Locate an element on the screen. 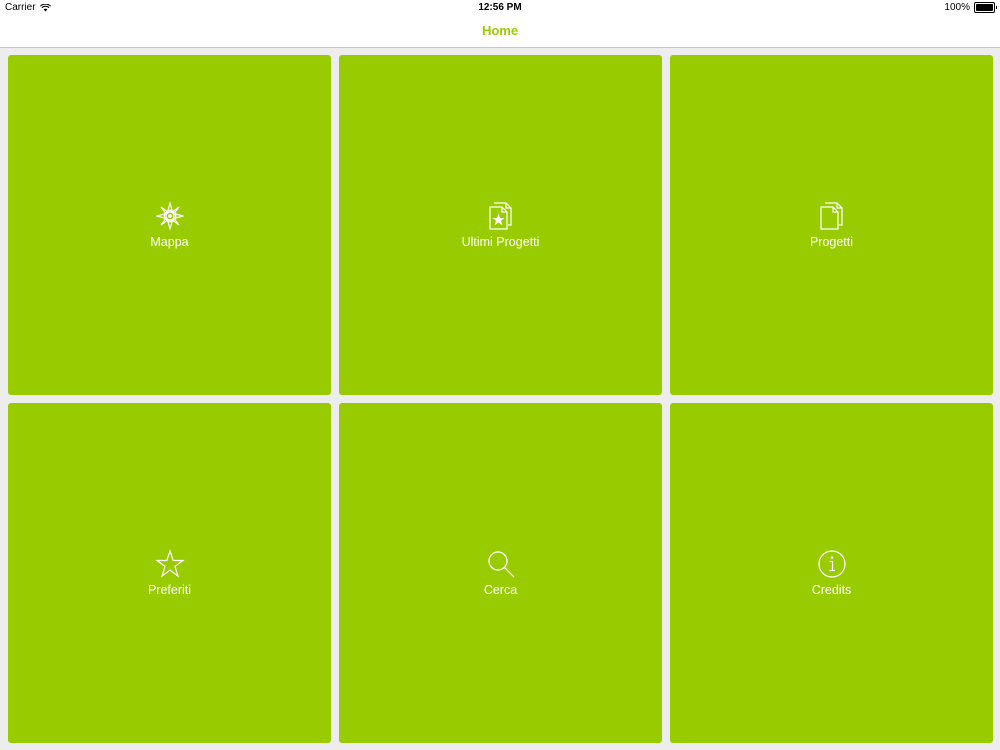 The height and width of the screenshot is (750, 1000). compass-icon is located at coordinates (170, 216).